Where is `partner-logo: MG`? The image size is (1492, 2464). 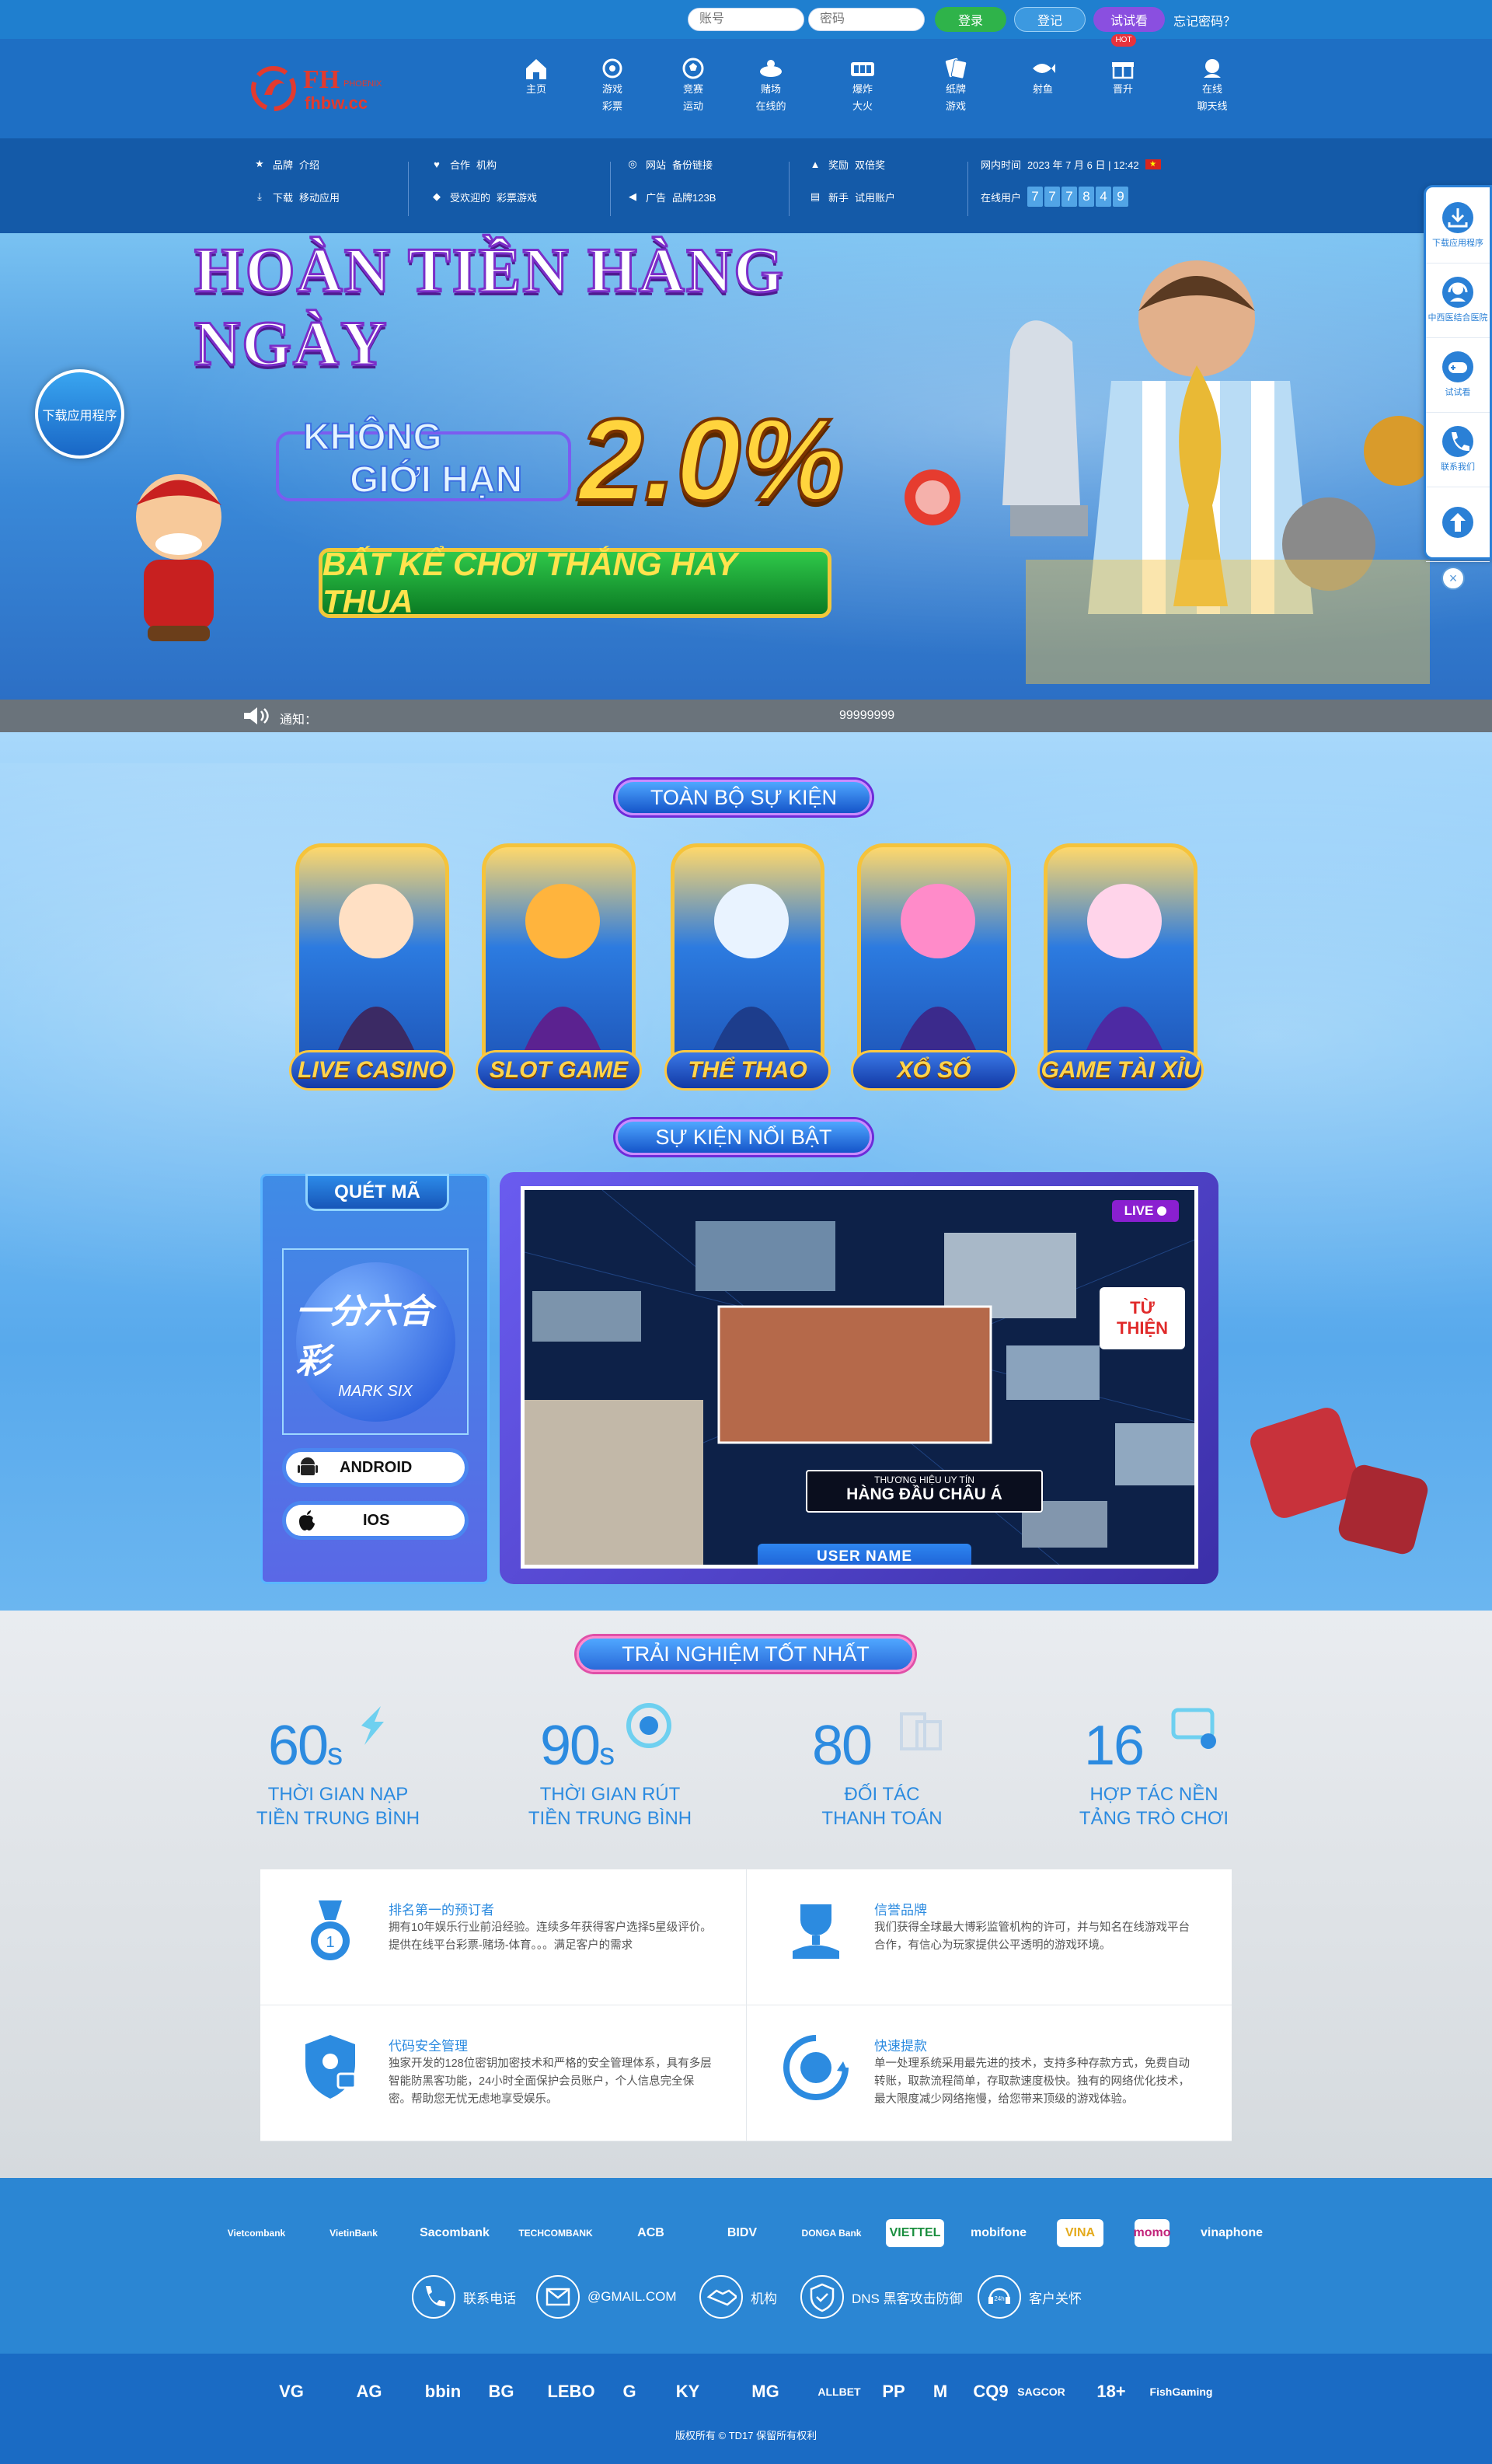 partner-logo: MG is located at coordinates (765, 2391).